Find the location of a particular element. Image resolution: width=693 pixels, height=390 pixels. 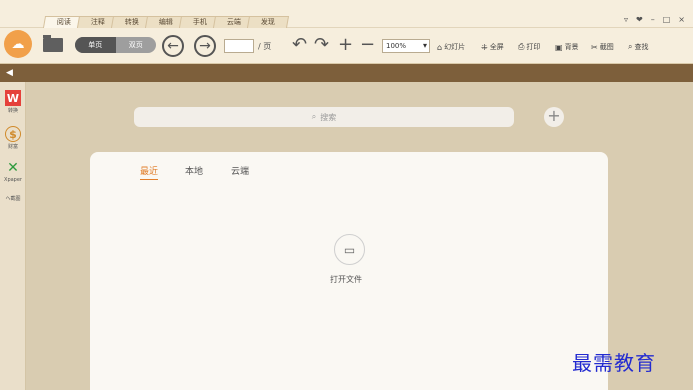

ribbon-tabs: 阅读 注释 转换 编辑 手机 云端 发现 is located at coordinates (166, 22).